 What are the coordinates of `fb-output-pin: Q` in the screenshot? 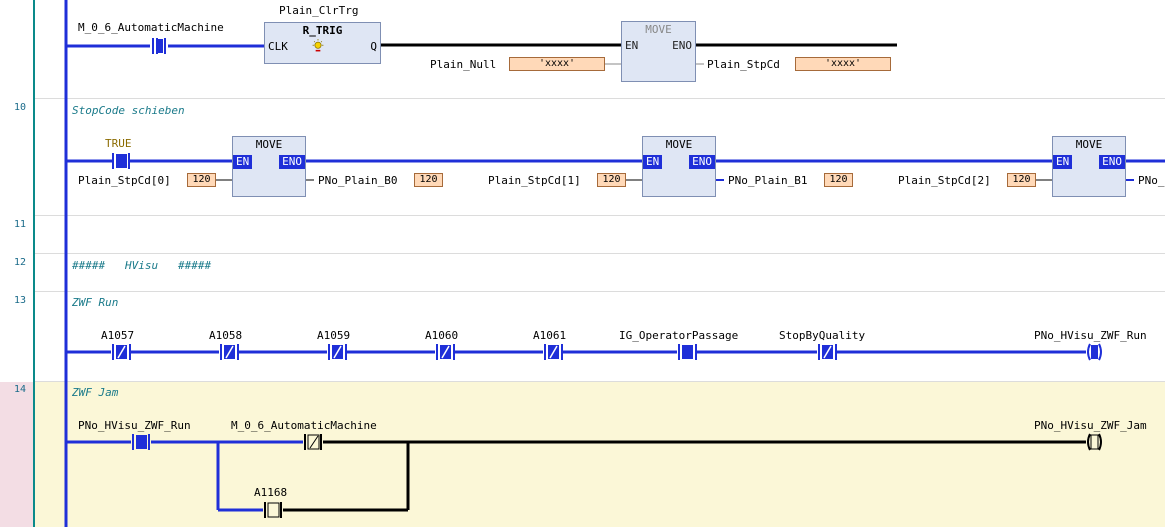 It's located at (373, 46).